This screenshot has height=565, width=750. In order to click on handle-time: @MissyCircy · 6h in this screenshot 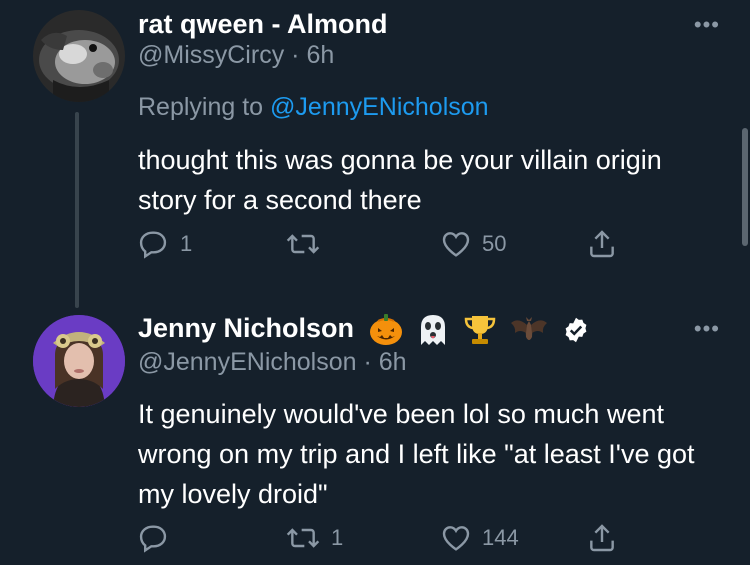, I will do `click(263, 55)`.